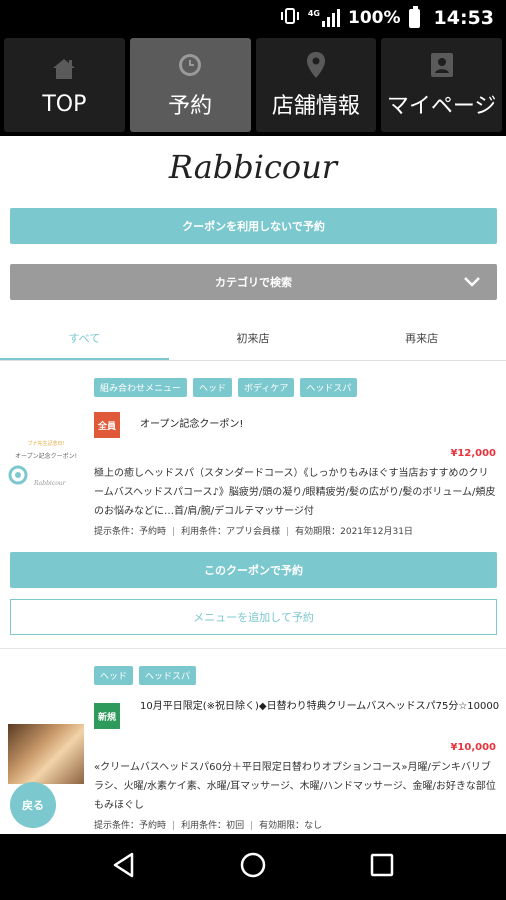 The height and width of the screenshot is (900, 506). I want to click on coupon-2-tags: ヘッド ヘッドスパ, so click(145, 675).